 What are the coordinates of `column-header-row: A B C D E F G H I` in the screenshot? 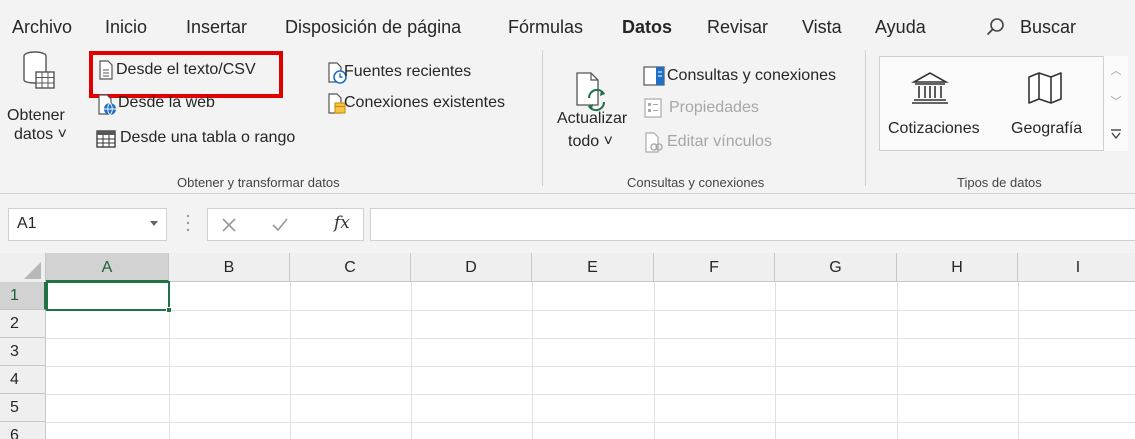 It's located at (567, 267).